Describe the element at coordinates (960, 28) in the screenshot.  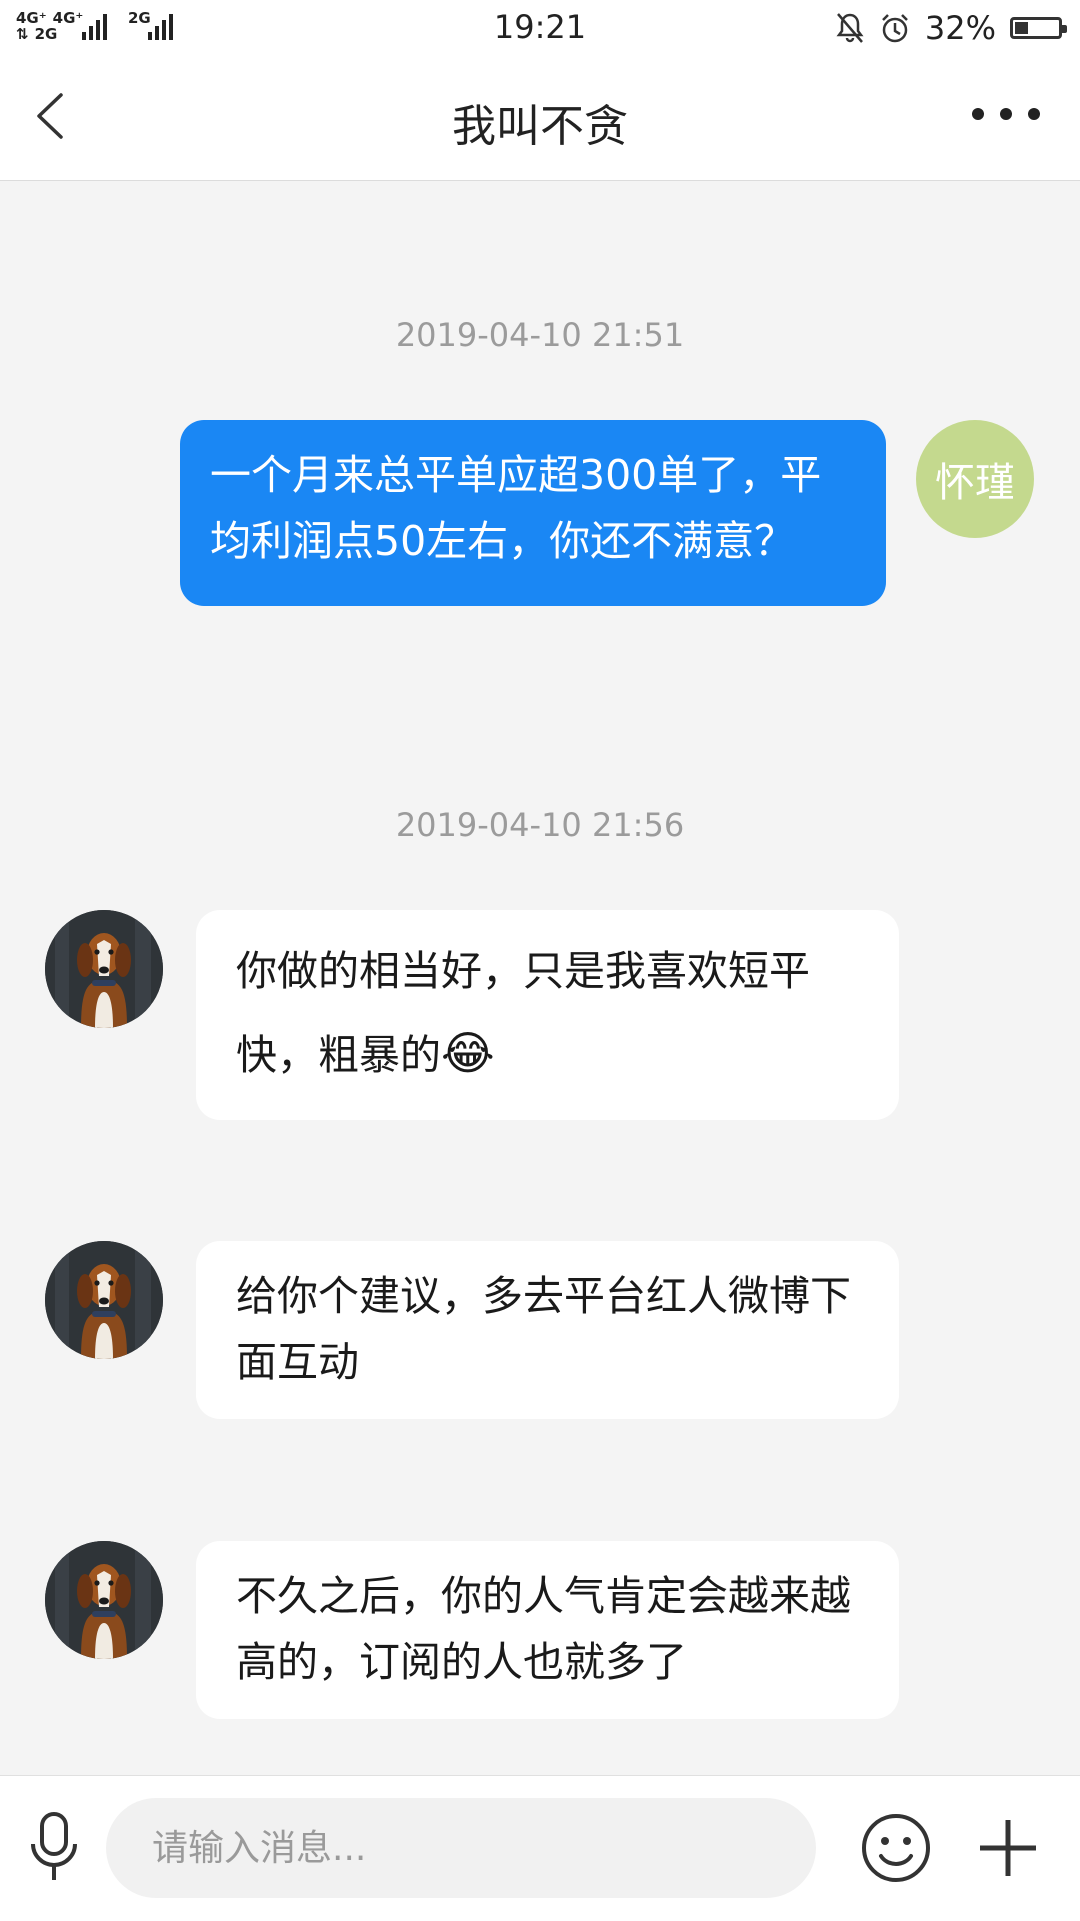
I see `battery-percent: 32%` at that location.